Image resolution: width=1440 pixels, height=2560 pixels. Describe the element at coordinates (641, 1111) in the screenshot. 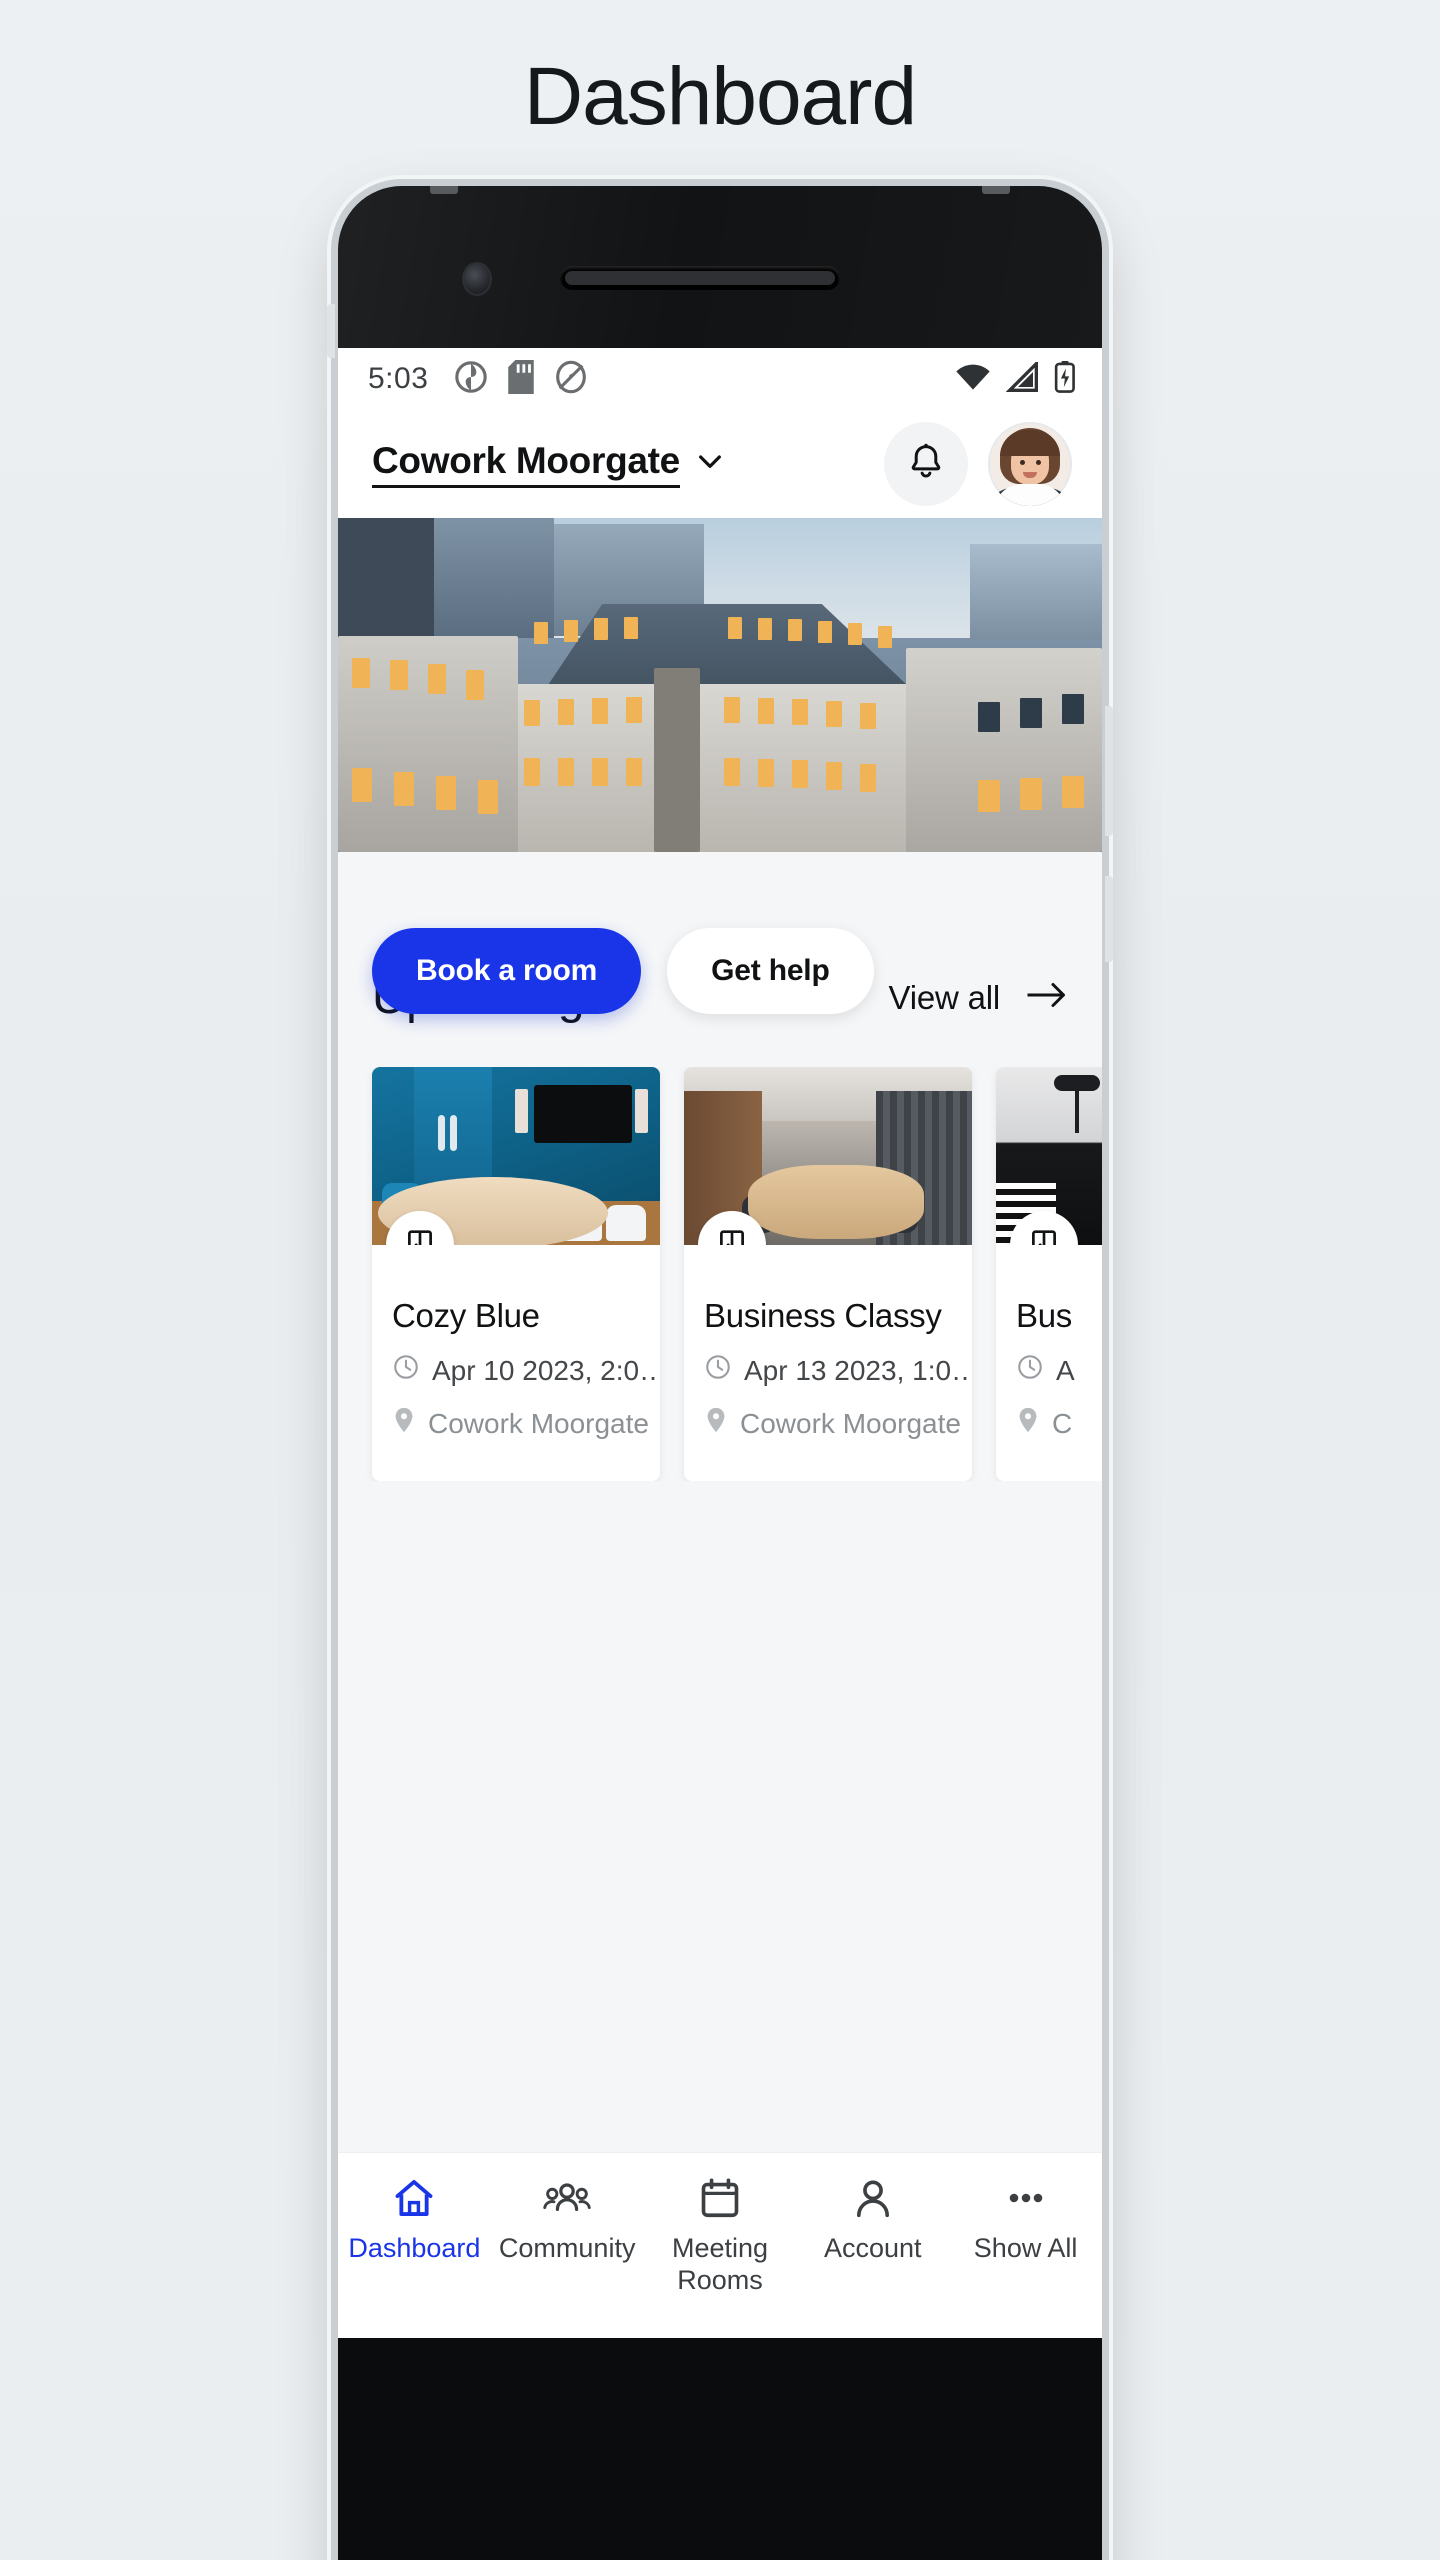

I see `room-speaker-right` at that location.